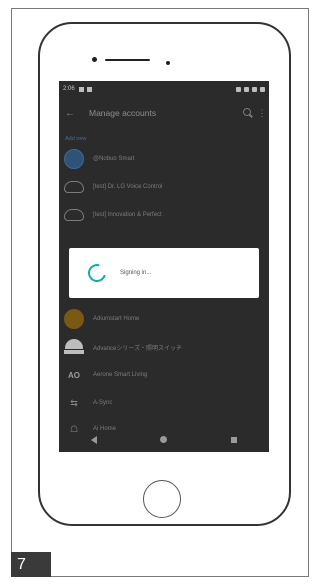 The height and width of the screenshot is (586, 320). What do you see at coordinates (120, 375) in the screenshot?
I see `list-item-label: Aerone Smart Living` at bounding box center [120, 375].